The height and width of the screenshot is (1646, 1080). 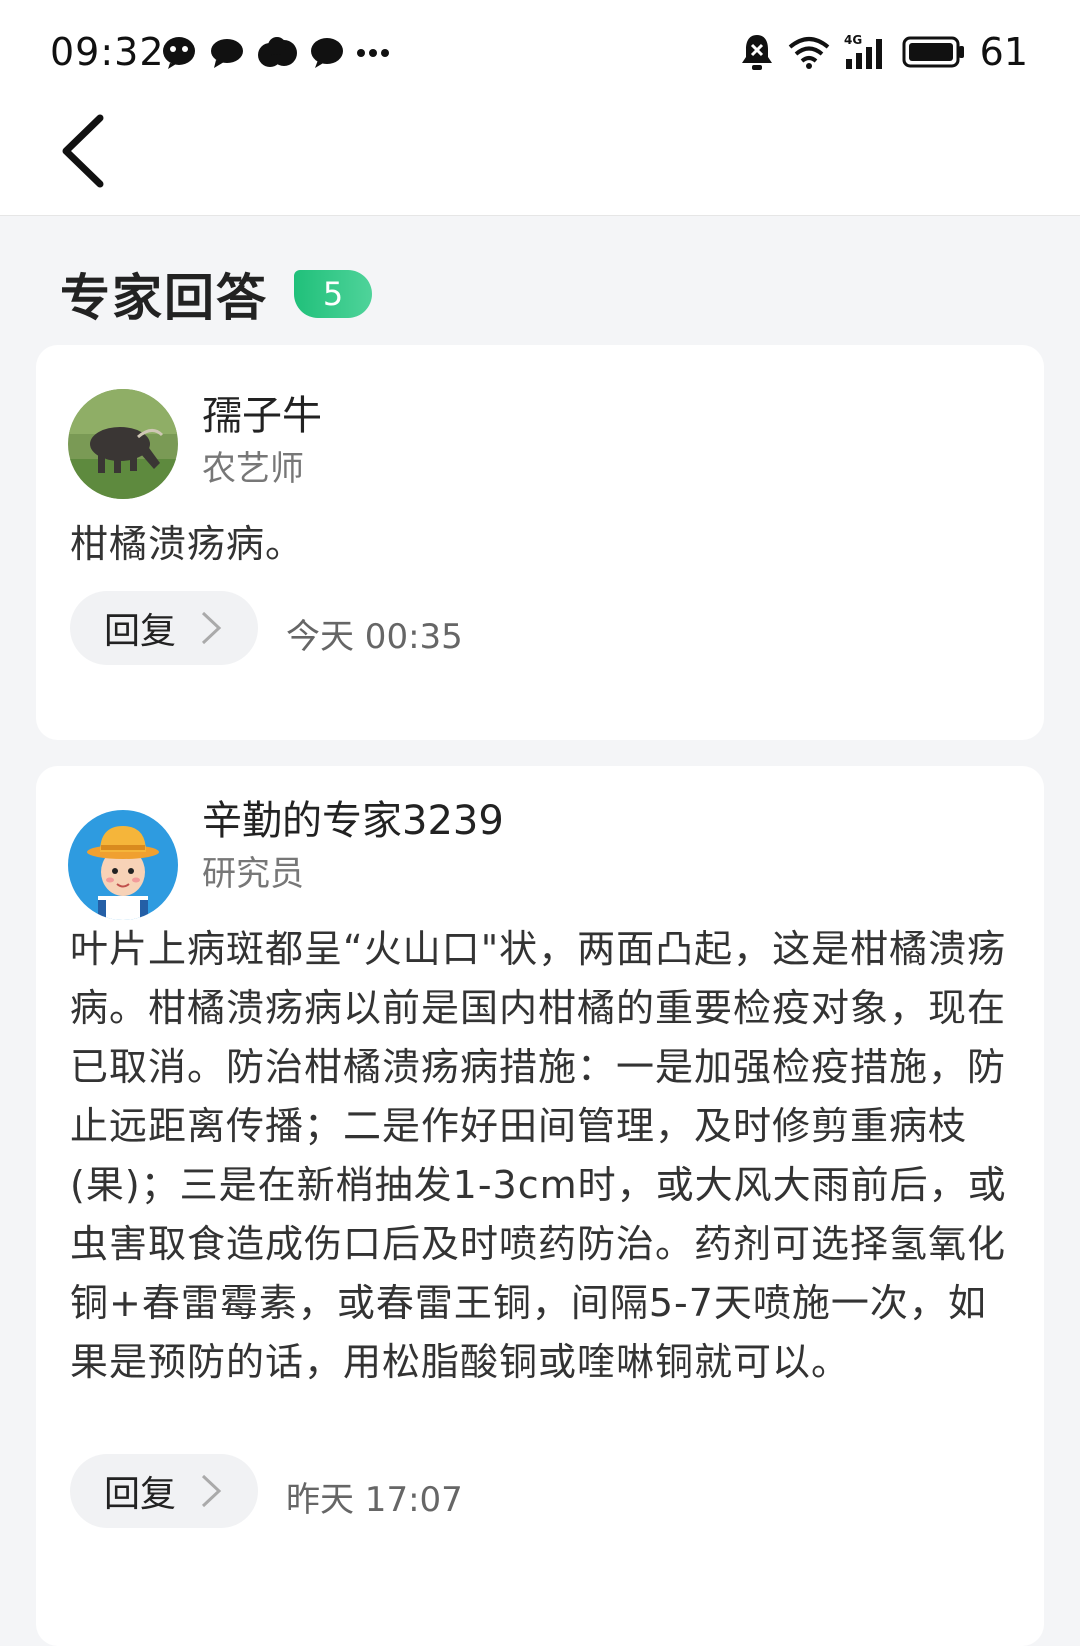 What do you see at coordinates (933, 52) in the screenshot?
I see `battery-icon` at bounding box center [933, 52].